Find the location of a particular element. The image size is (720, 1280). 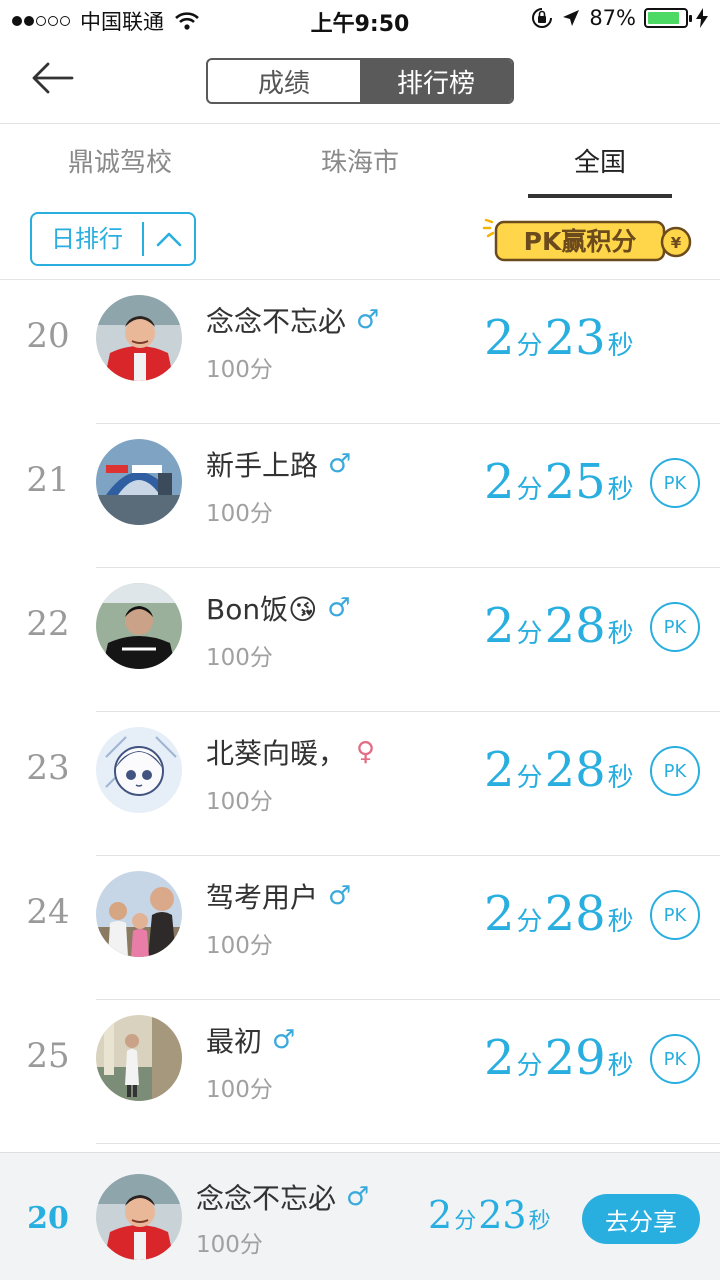

my-time-sec: 23 is located at coordinates (502, 1215).